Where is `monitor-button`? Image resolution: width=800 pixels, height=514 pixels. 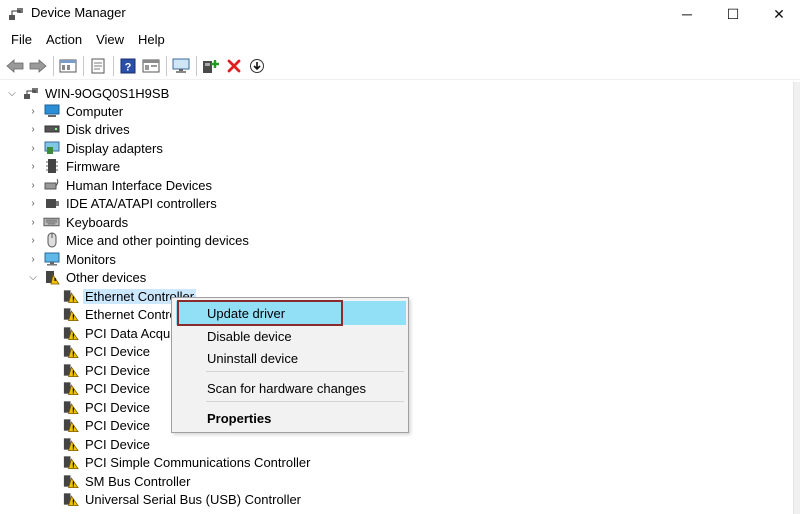 monitor-button is located at coordinates (181, 66).